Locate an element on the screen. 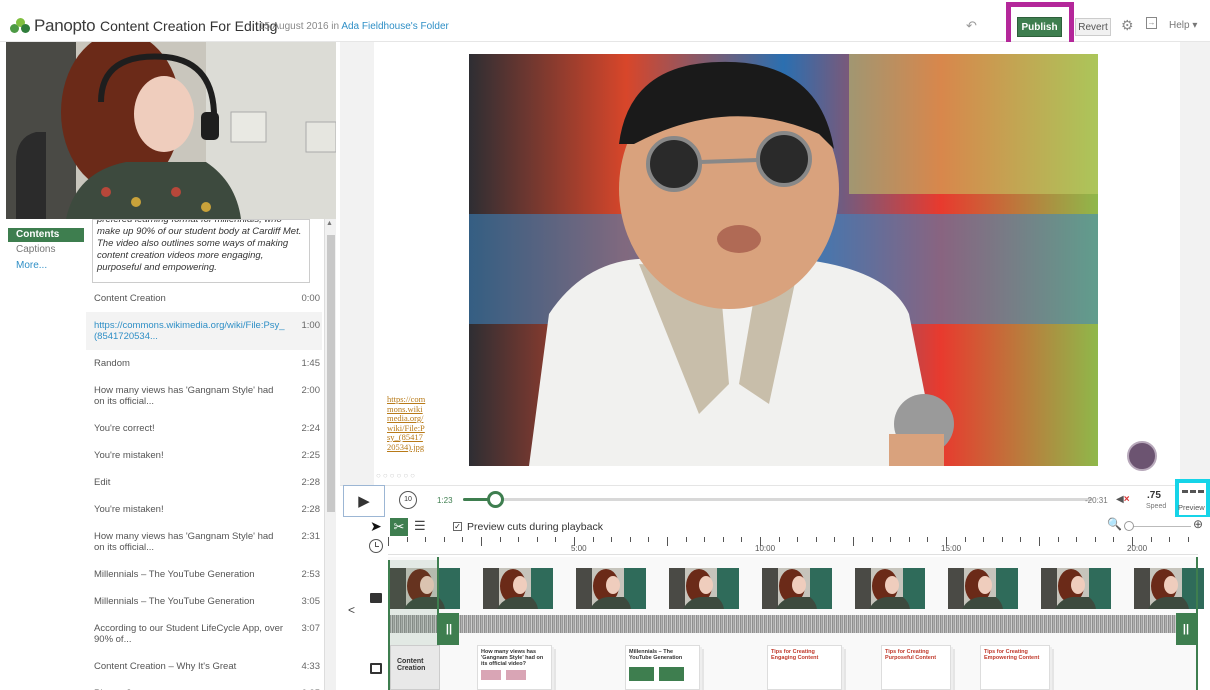  seek-bar is located at coordinates (778, 499).